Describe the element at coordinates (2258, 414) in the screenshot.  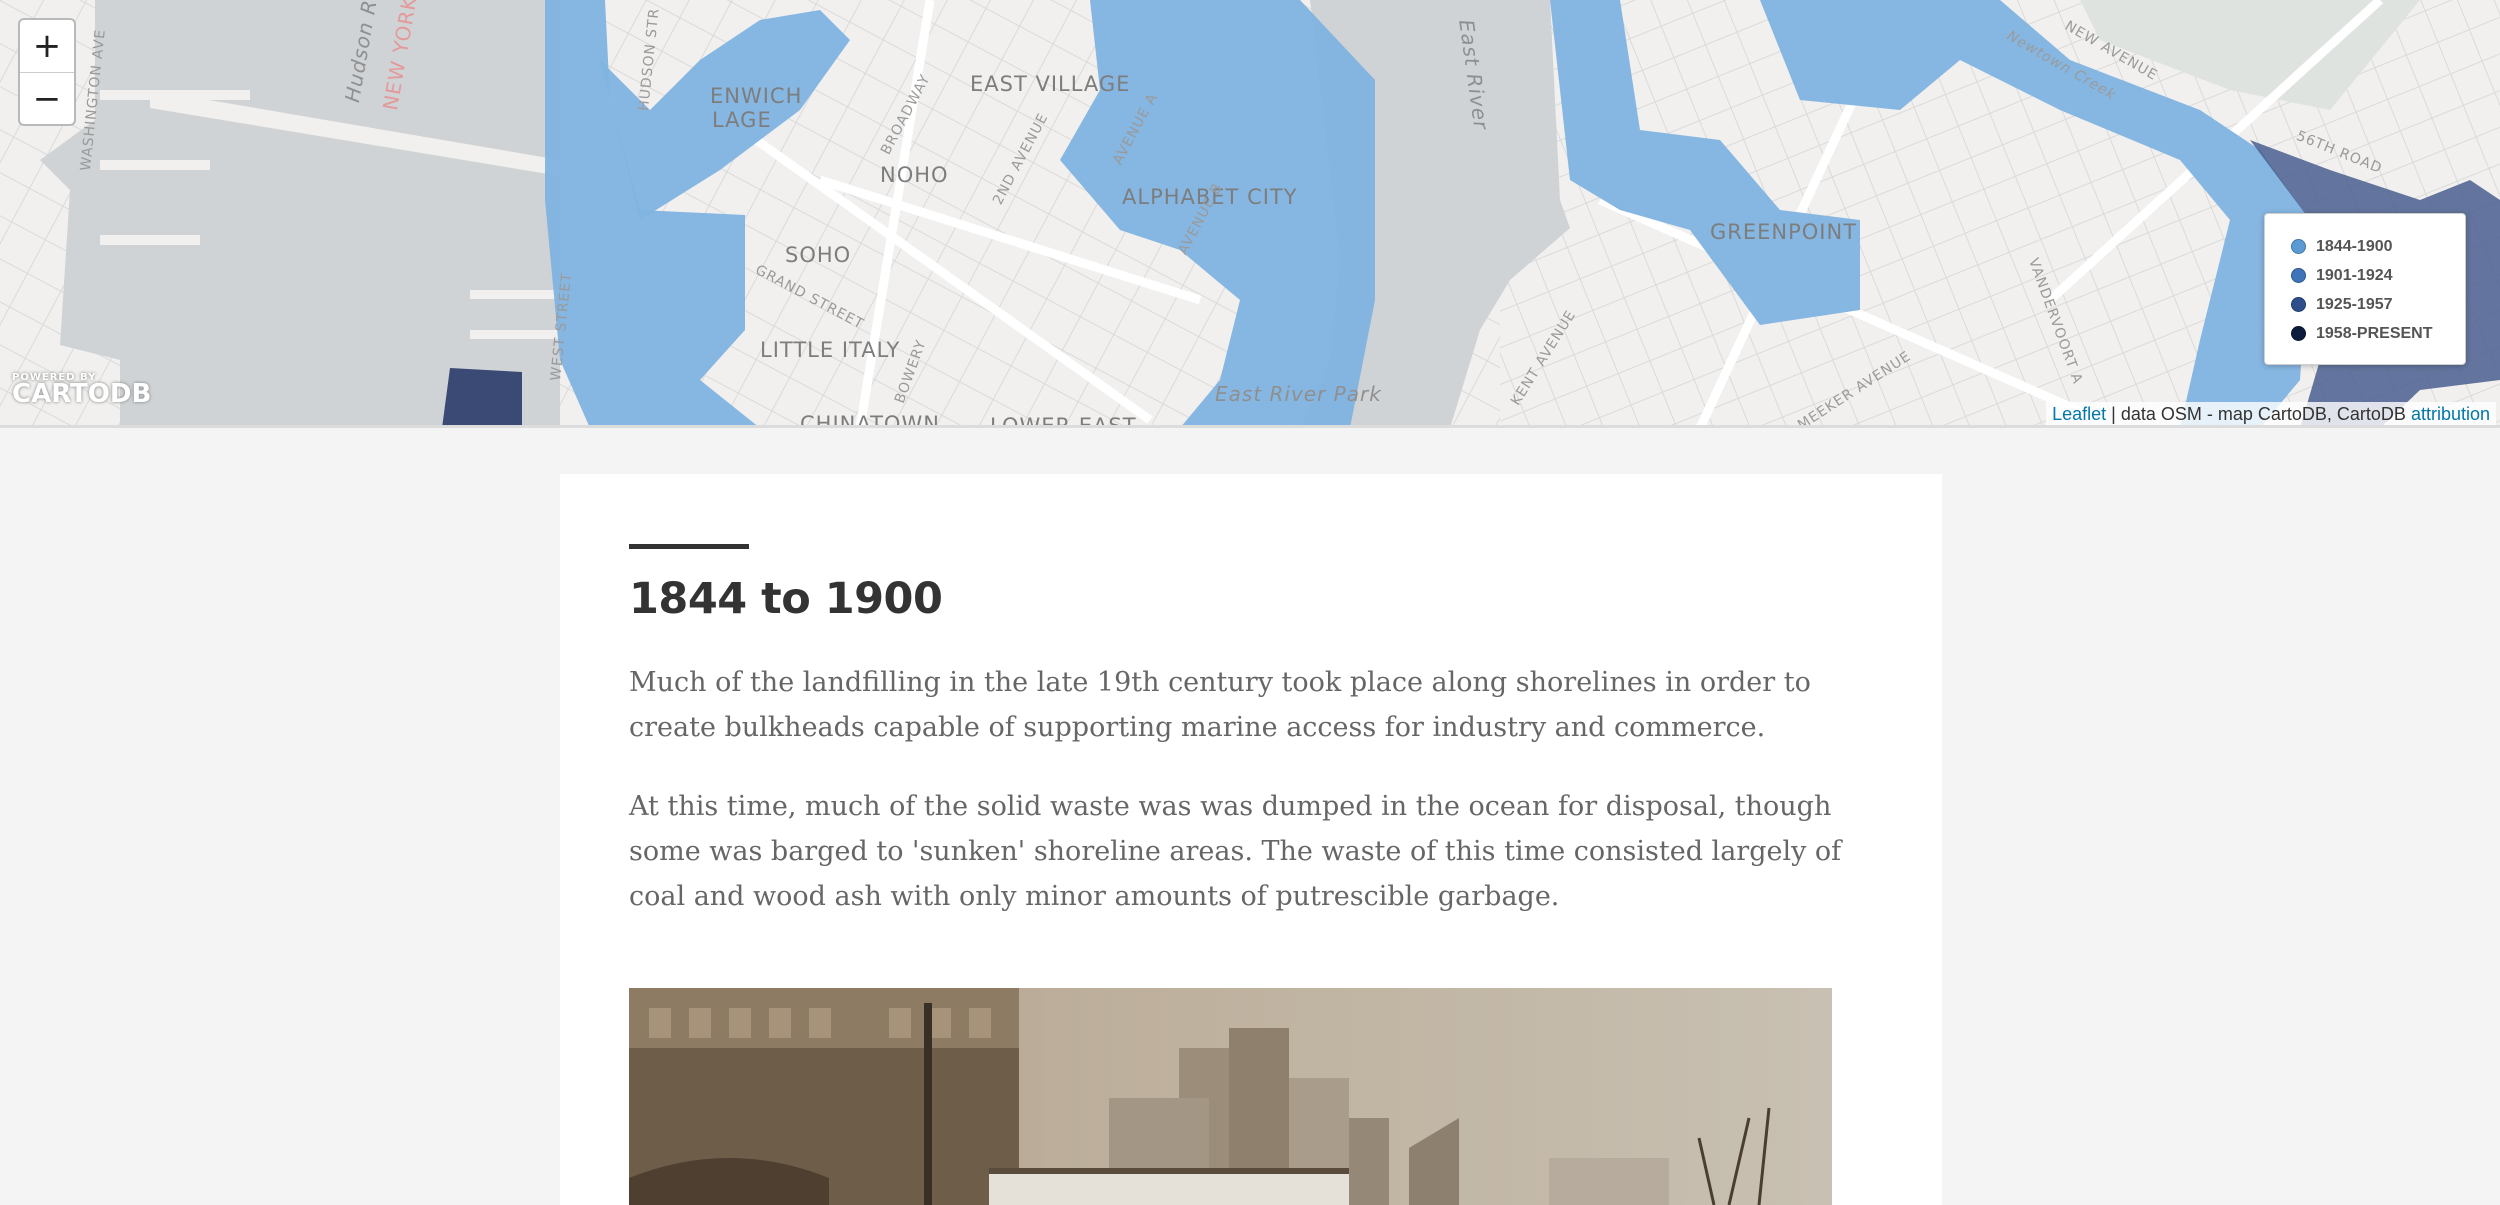
I see `attribution-text: | data OSM - map CartoDB, CartoDB` at that location.